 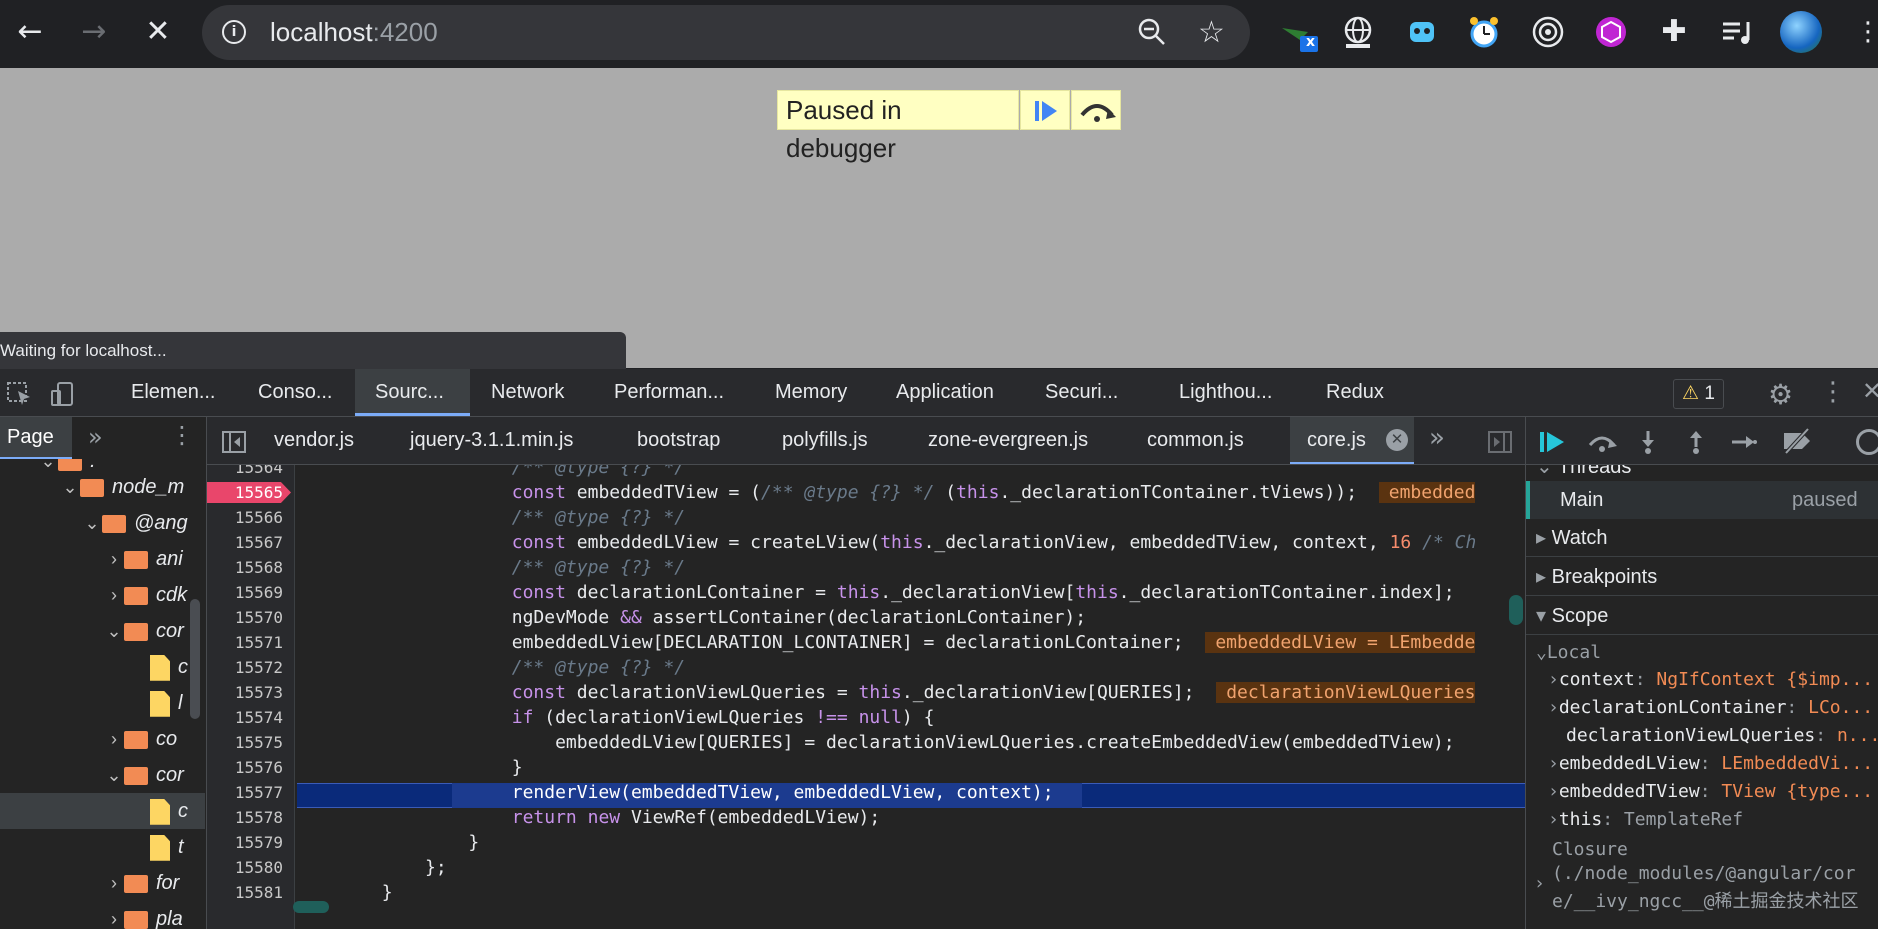 I want to click on thread-item-main: Main paused, so click(x=1702, y=500).